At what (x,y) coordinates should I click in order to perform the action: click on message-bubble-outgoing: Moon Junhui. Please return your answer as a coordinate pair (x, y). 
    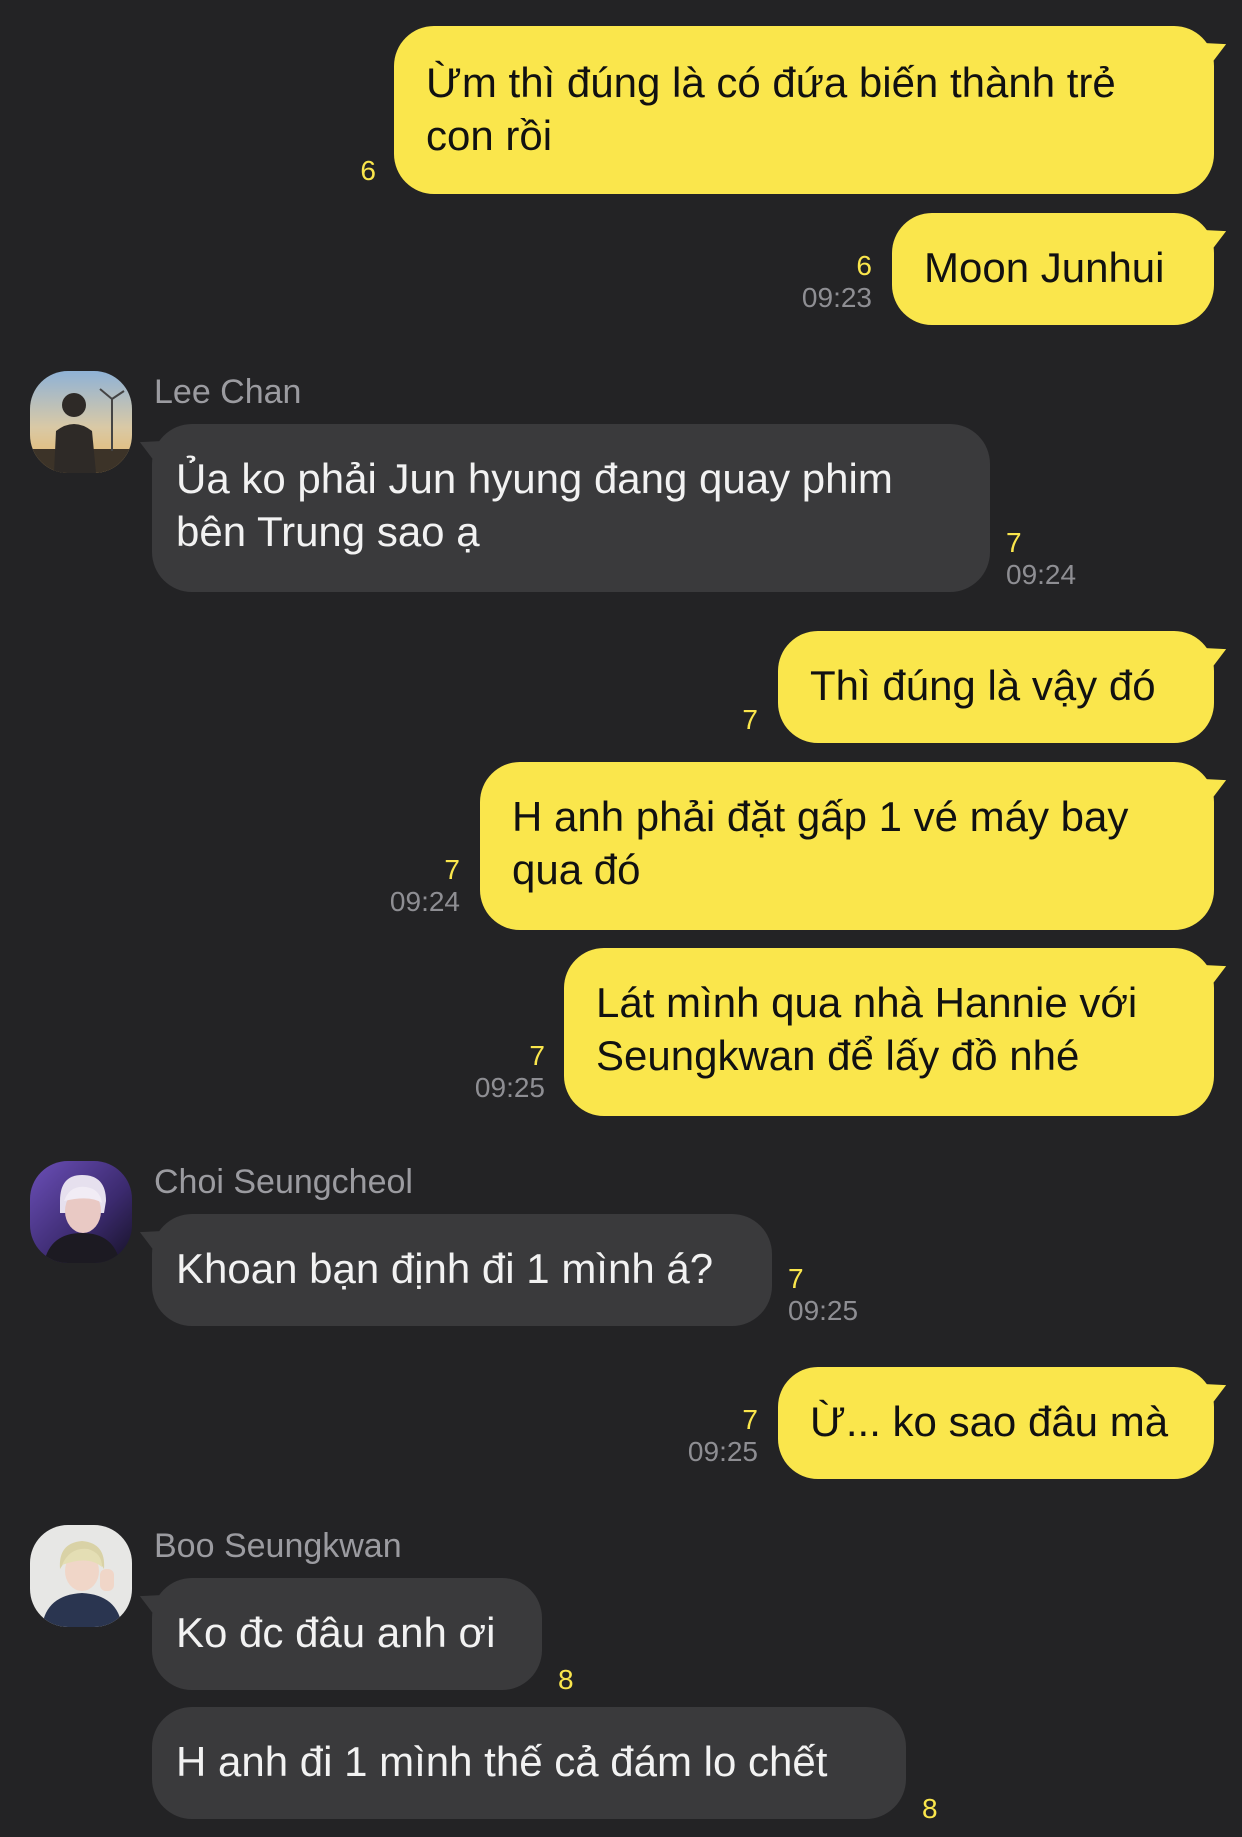
    Looking at the image, I should click on (1053, 269).